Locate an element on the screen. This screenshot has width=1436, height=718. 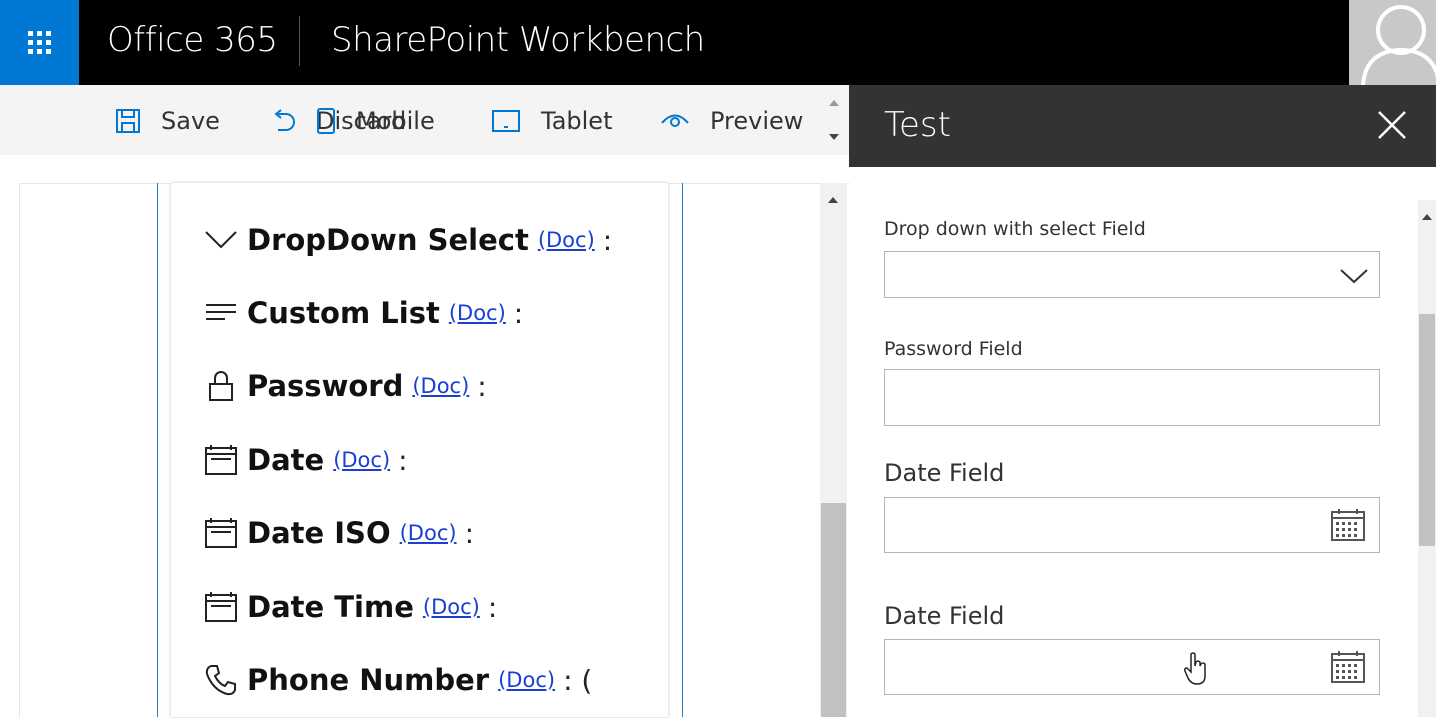
dropdown-select is located at coordinates (1132, 274).